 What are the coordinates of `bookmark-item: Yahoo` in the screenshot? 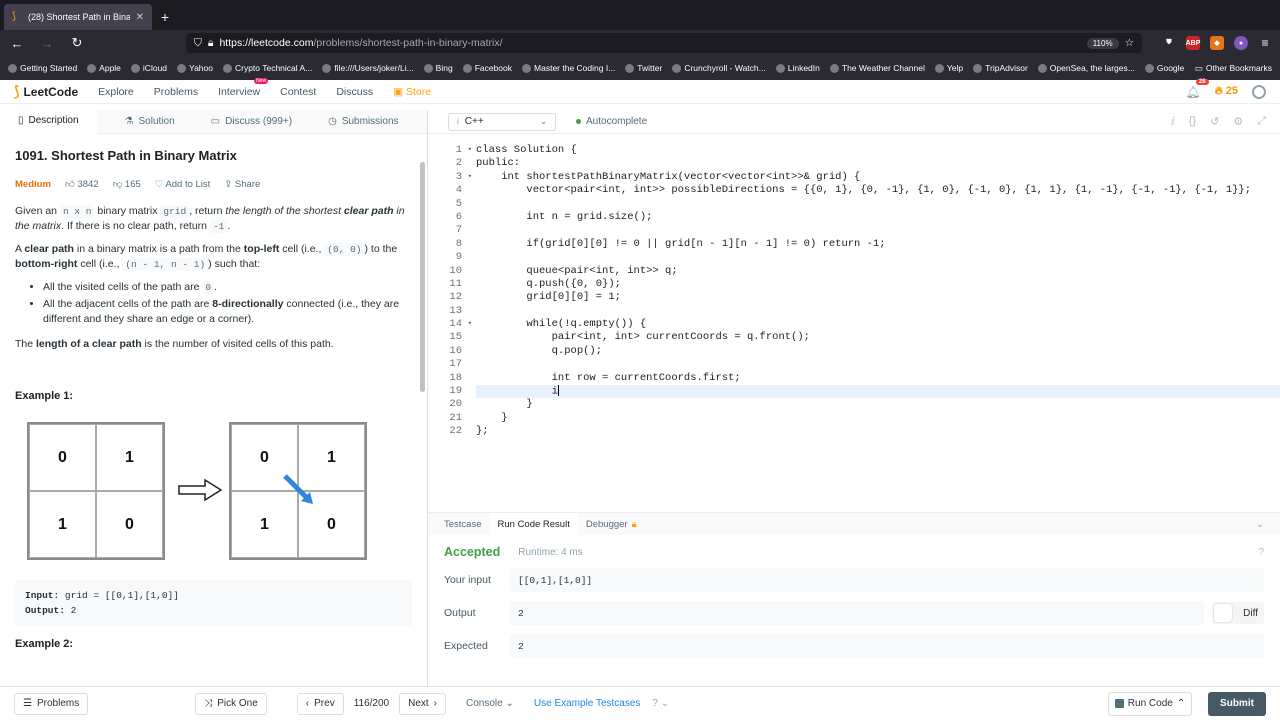 It's located at (195, 68).